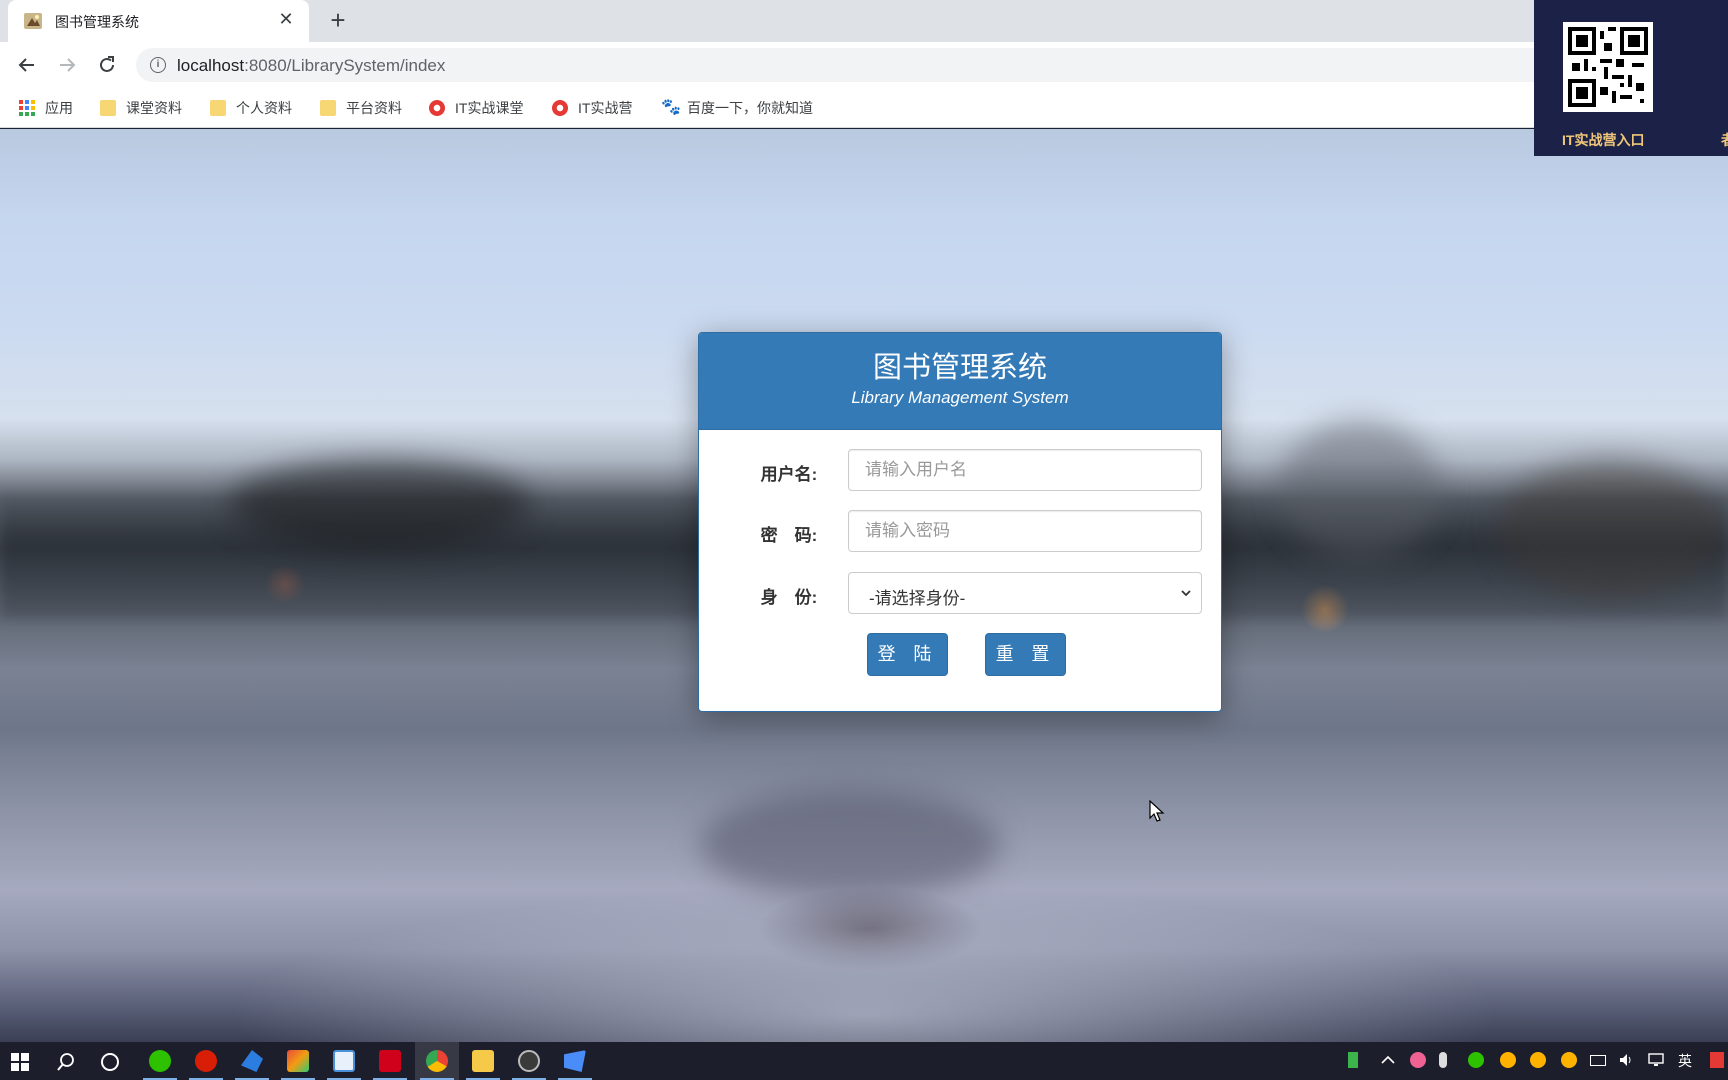  Describe the element at coordinates (960, 397) in the screenshot. I see `login-subtitle: Library Management System` at that location.